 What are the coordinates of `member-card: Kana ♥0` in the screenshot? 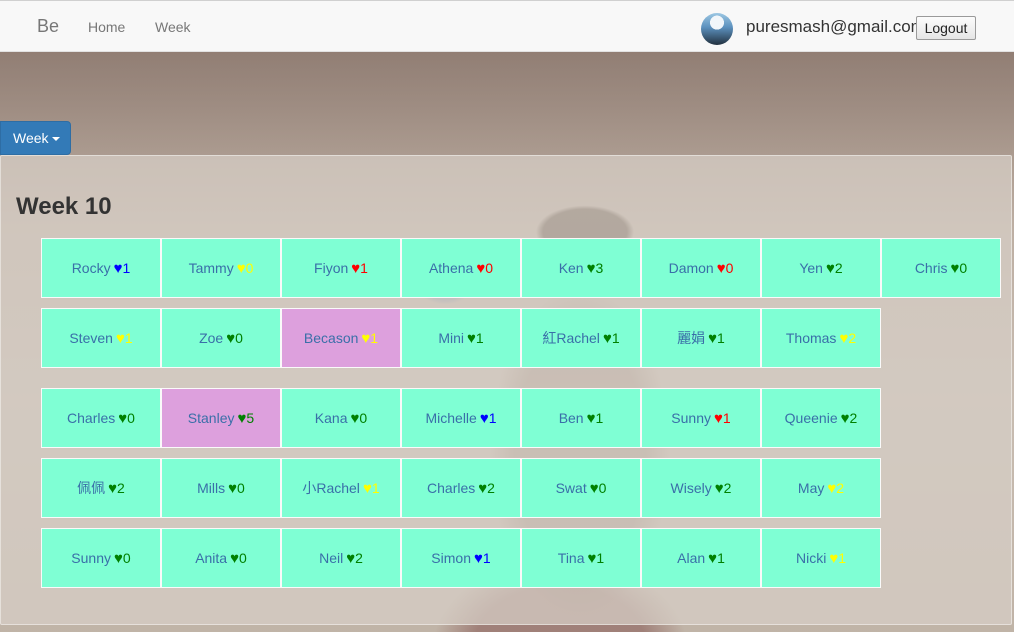 It's located at (341, 418).